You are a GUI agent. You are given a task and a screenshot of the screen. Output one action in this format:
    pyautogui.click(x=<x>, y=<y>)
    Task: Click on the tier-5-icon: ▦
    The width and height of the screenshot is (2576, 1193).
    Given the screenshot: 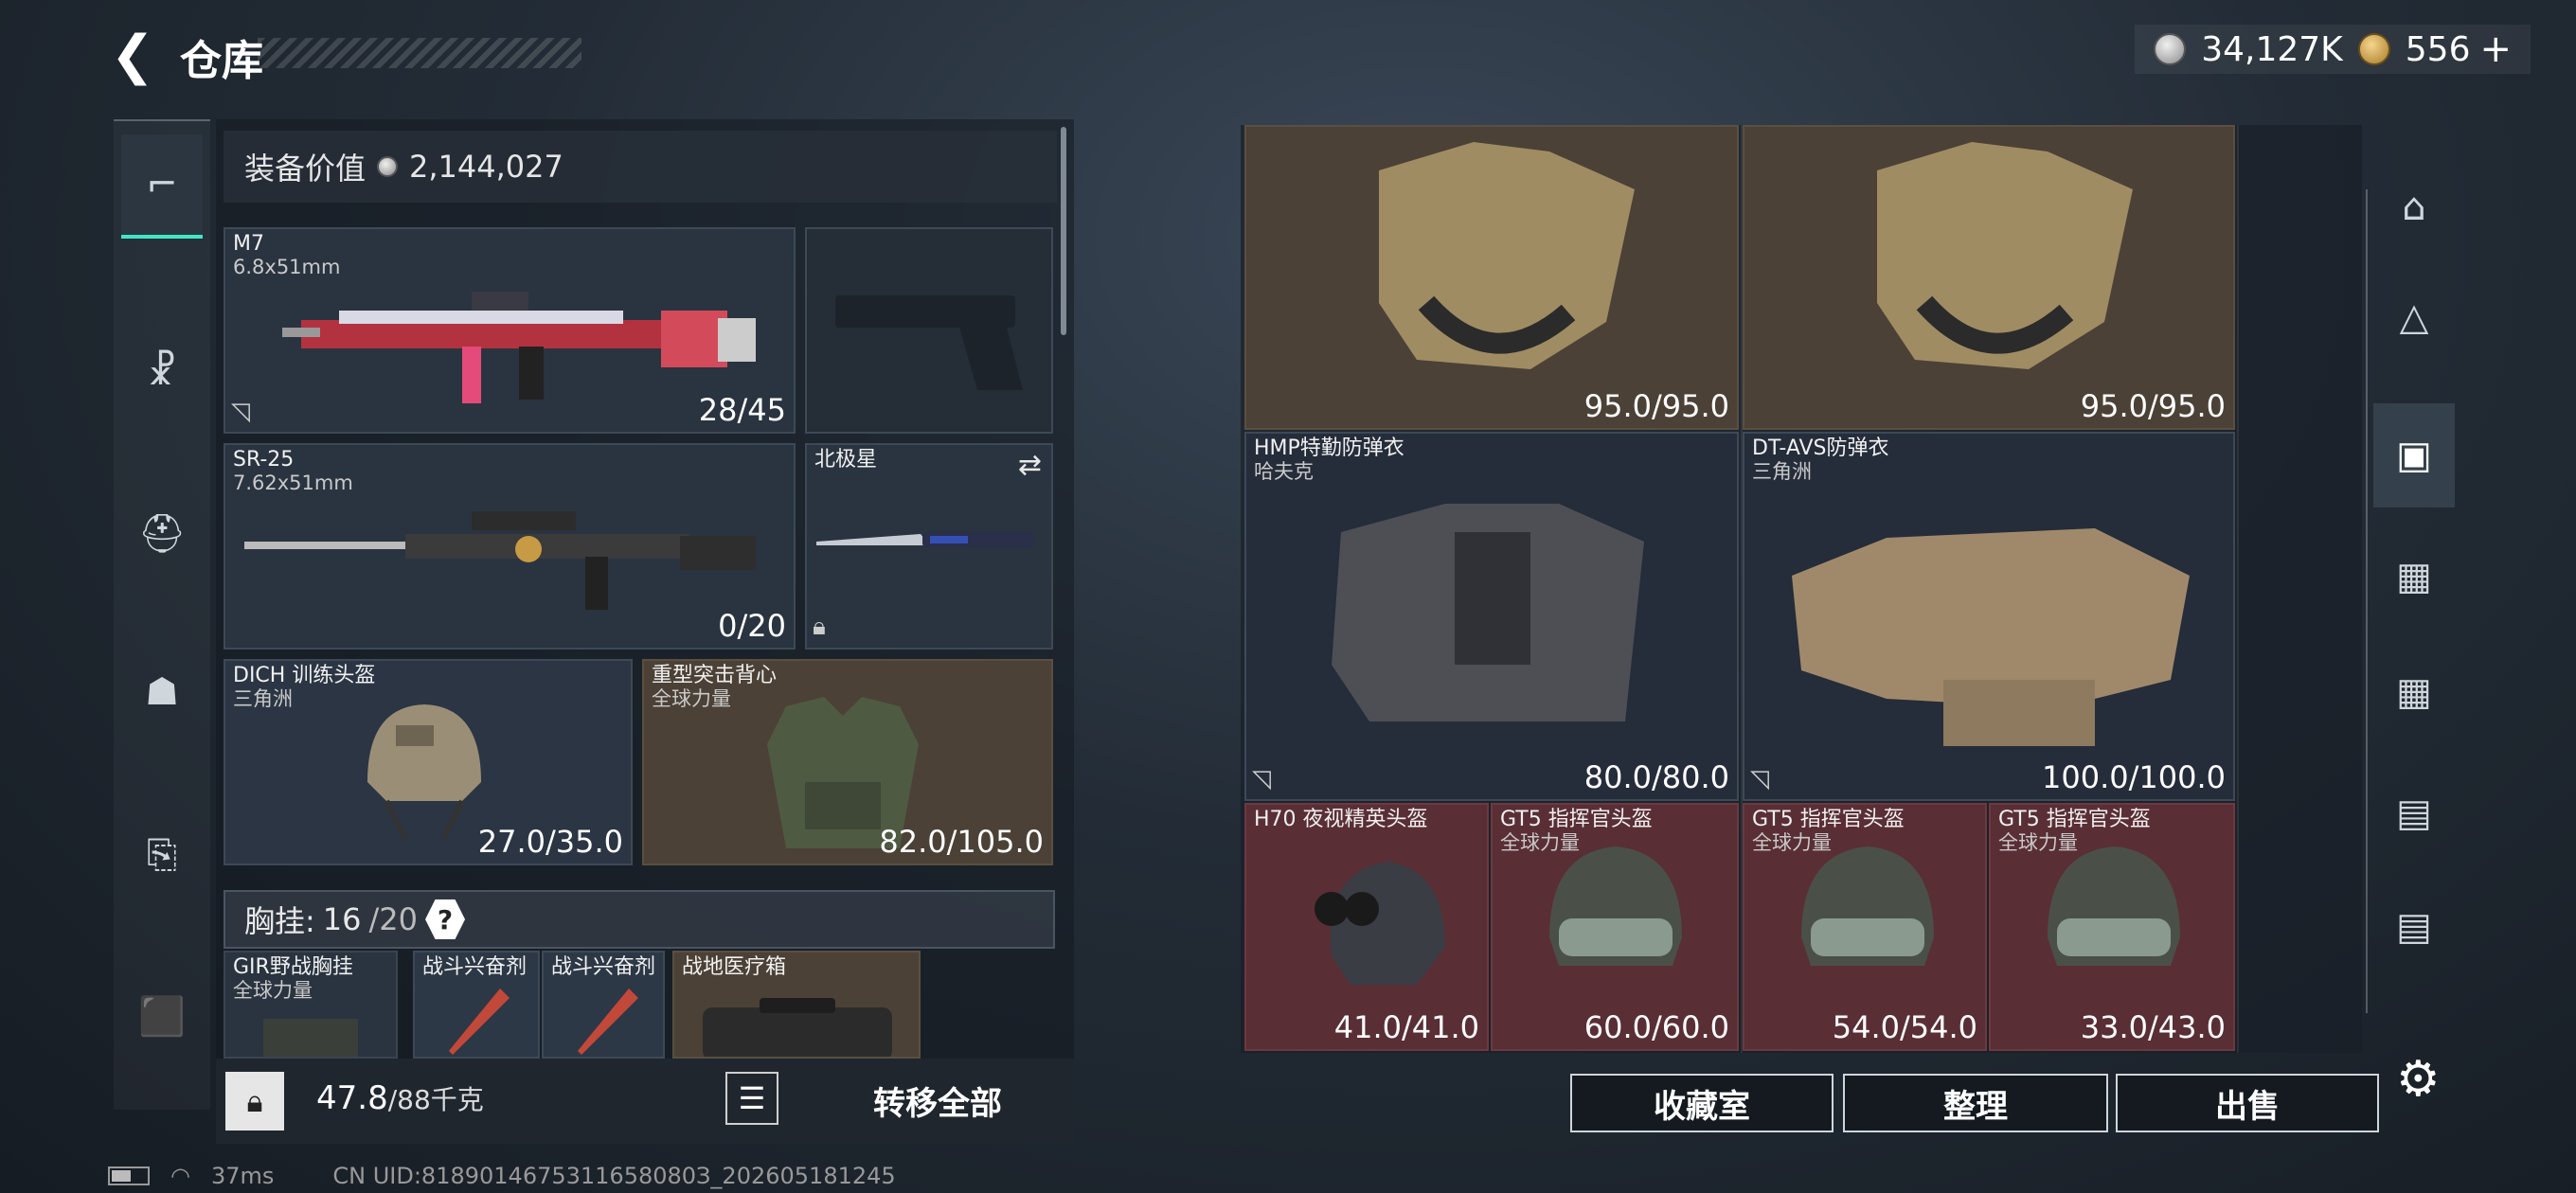 What is the action you would take?
    pyautogui.click(x=2414, y=692)
    